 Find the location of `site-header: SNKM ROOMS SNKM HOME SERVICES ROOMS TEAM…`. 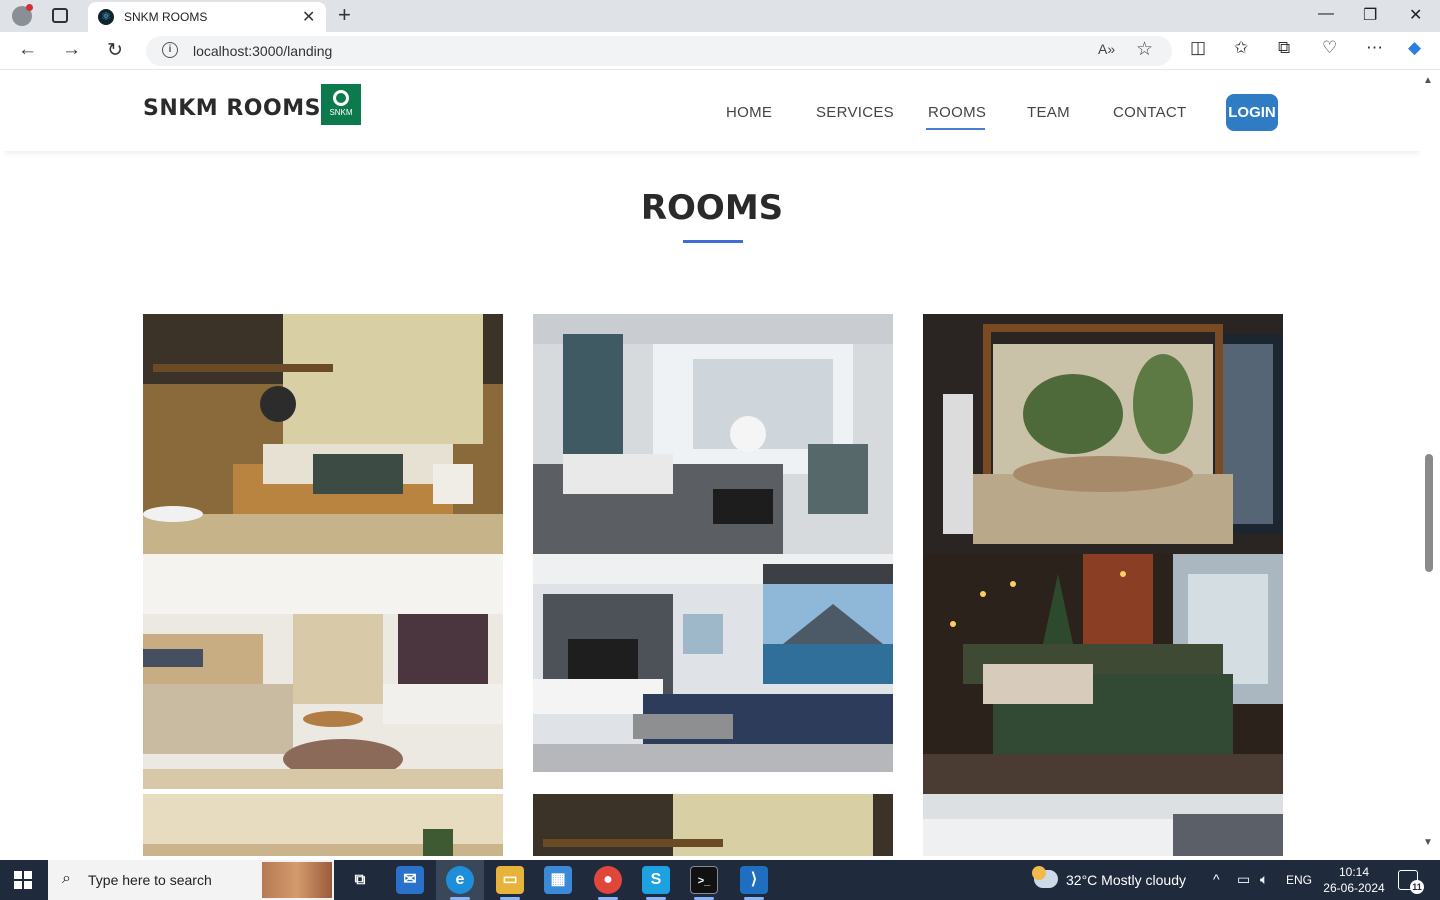

site-header: SNKM ROOMS SNKM HOME SERVICES ROOMS TEAM… is located at coordinates (712, 110).